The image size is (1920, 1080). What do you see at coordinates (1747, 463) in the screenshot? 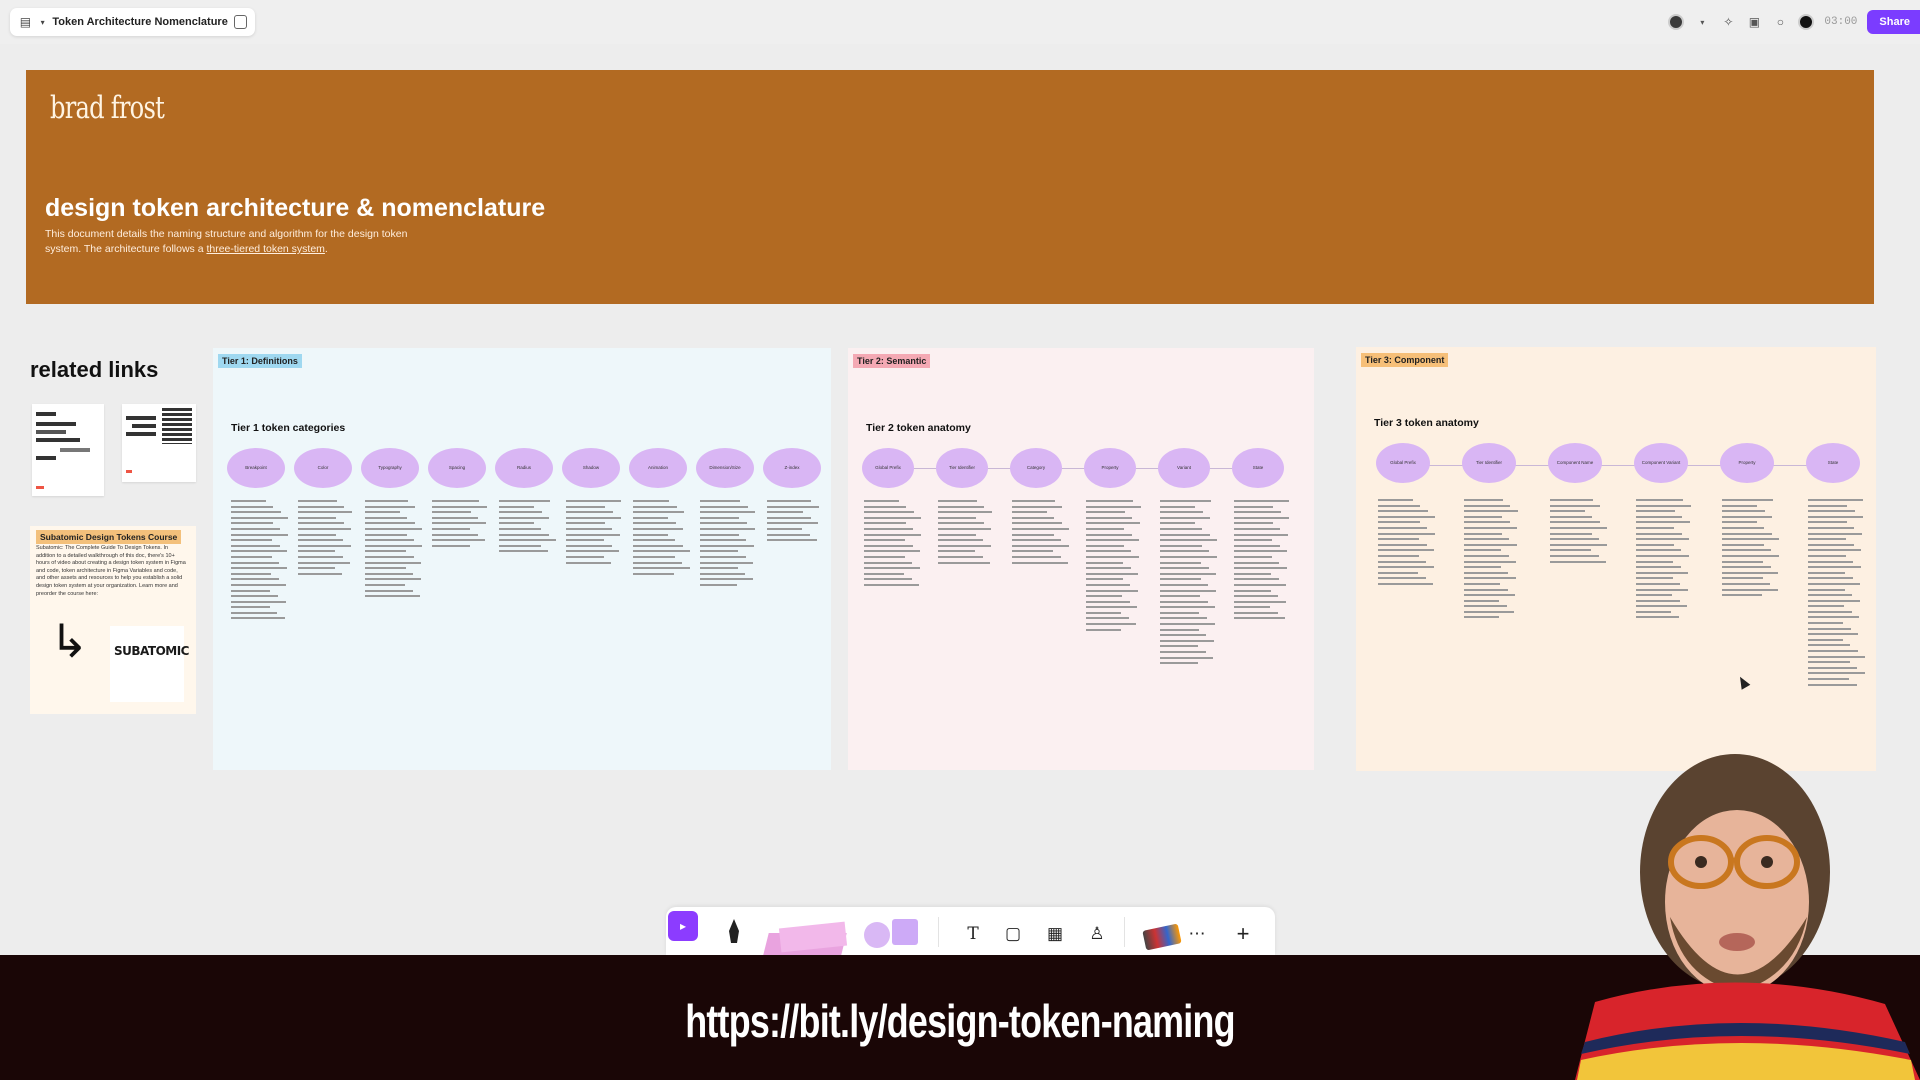
I see `tier3-pill: Property` at bounding box center [1747, 463].